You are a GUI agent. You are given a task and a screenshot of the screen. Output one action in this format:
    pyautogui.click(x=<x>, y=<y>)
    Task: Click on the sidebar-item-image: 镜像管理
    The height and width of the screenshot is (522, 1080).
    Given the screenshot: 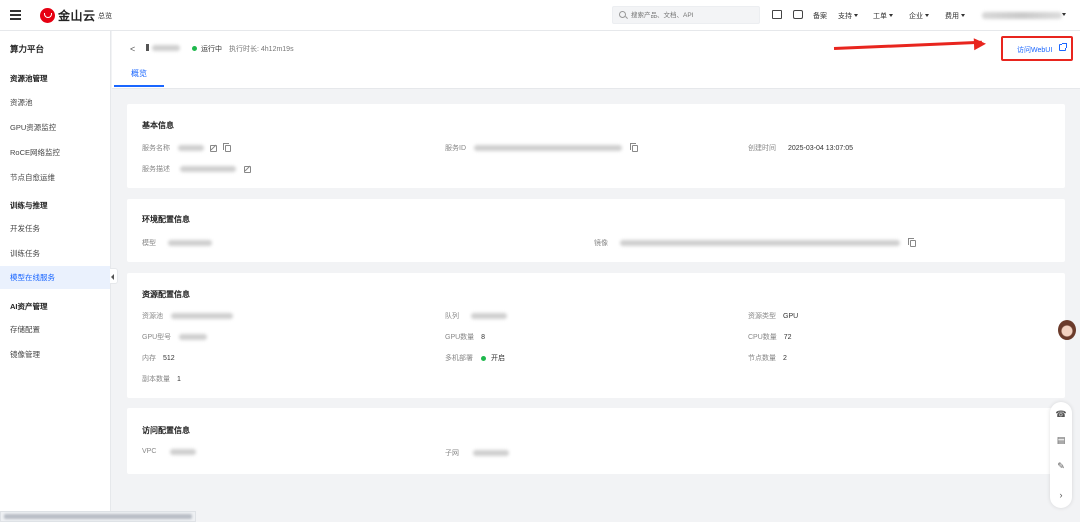 What is the action you would take?
    pyautogui.click(x=55, y=354)
    